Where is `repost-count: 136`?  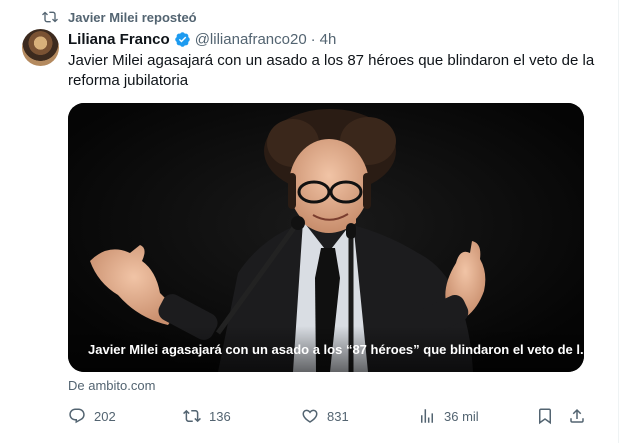 repost-count: 136 is located at coordinates (220, 416).